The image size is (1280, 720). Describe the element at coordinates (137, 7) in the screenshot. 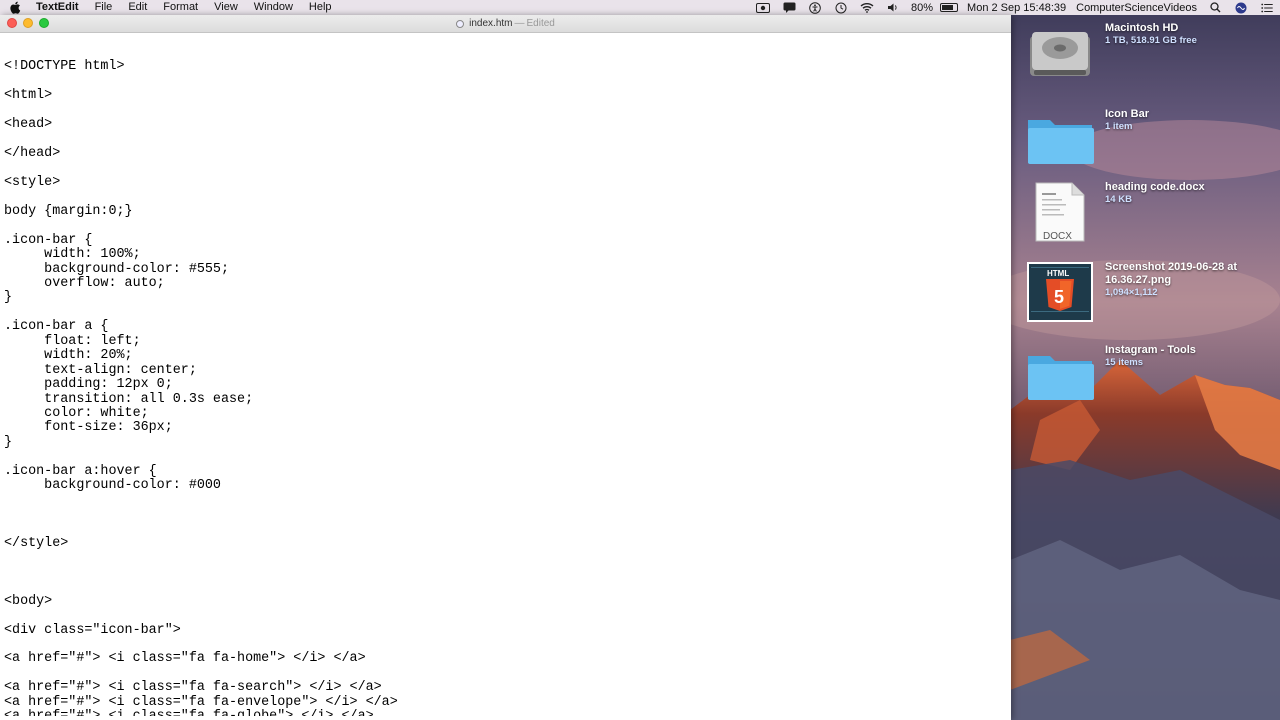

I see `menu-edit: Edit` at that location.